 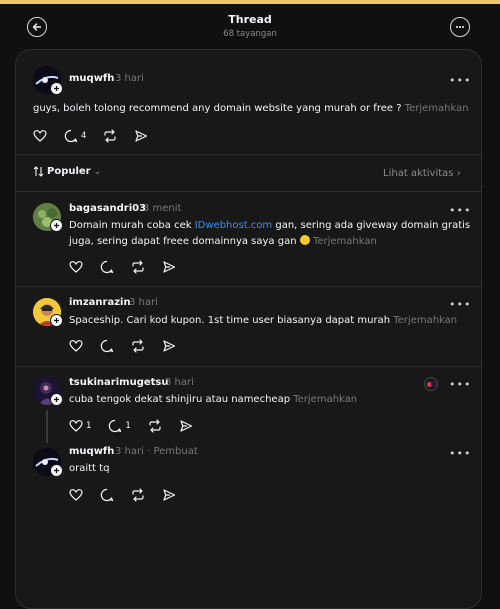 What do you see at coordinates (162, 208) in the screenshot?
I see `post-time: 3 menit` at bounding box center [162, 208].